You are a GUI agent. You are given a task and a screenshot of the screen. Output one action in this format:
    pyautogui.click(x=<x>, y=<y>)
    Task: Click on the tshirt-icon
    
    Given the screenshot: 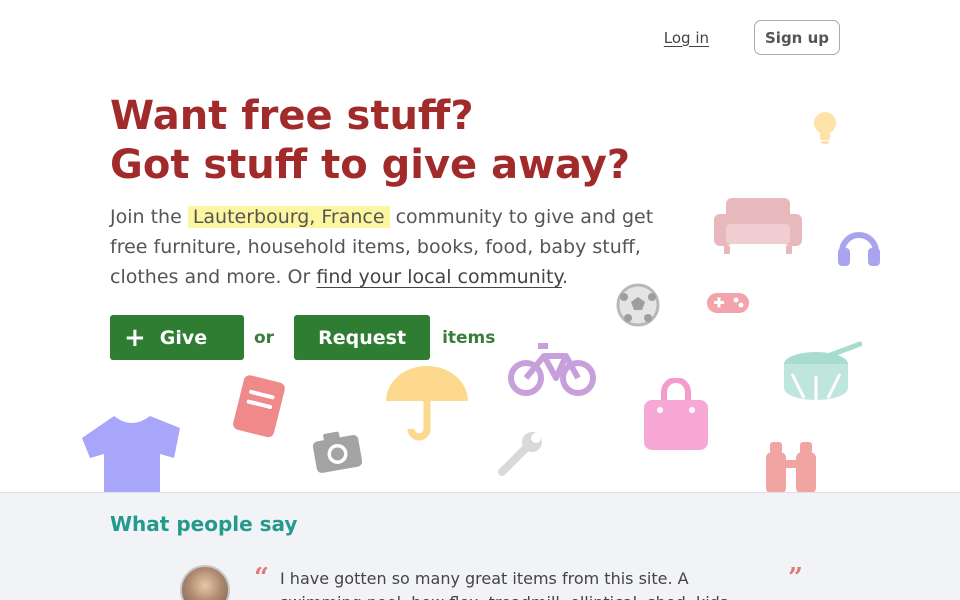 What is the action you would take?
    pyautogui.click(x=131, y=454)
    